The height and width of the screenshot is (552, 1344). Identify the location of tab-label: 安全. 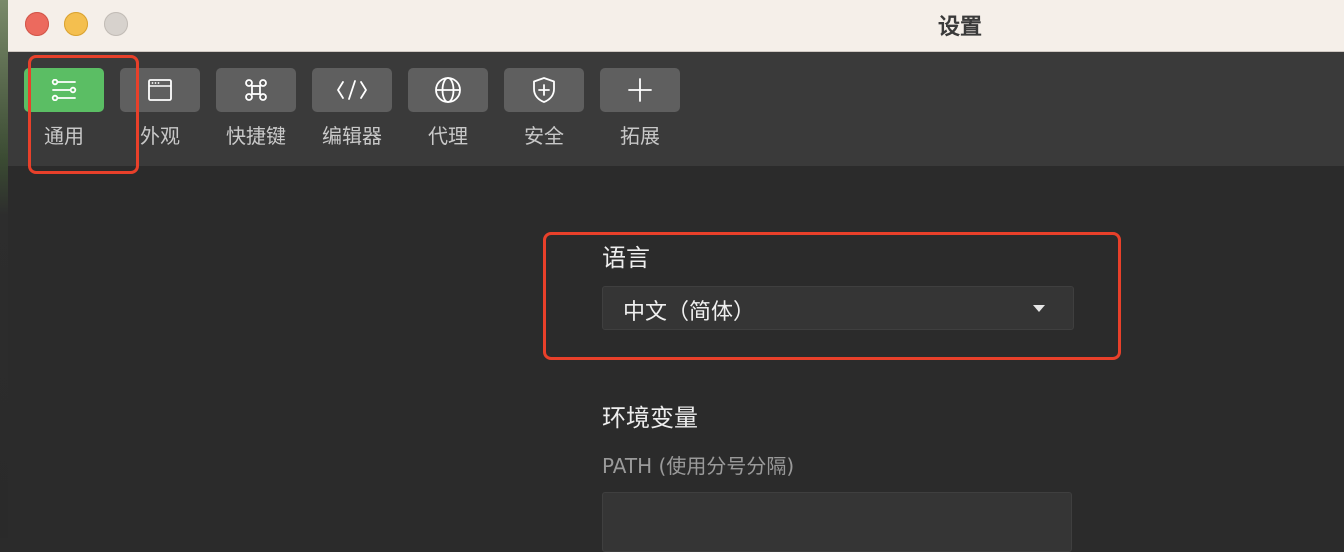
(544, 136).